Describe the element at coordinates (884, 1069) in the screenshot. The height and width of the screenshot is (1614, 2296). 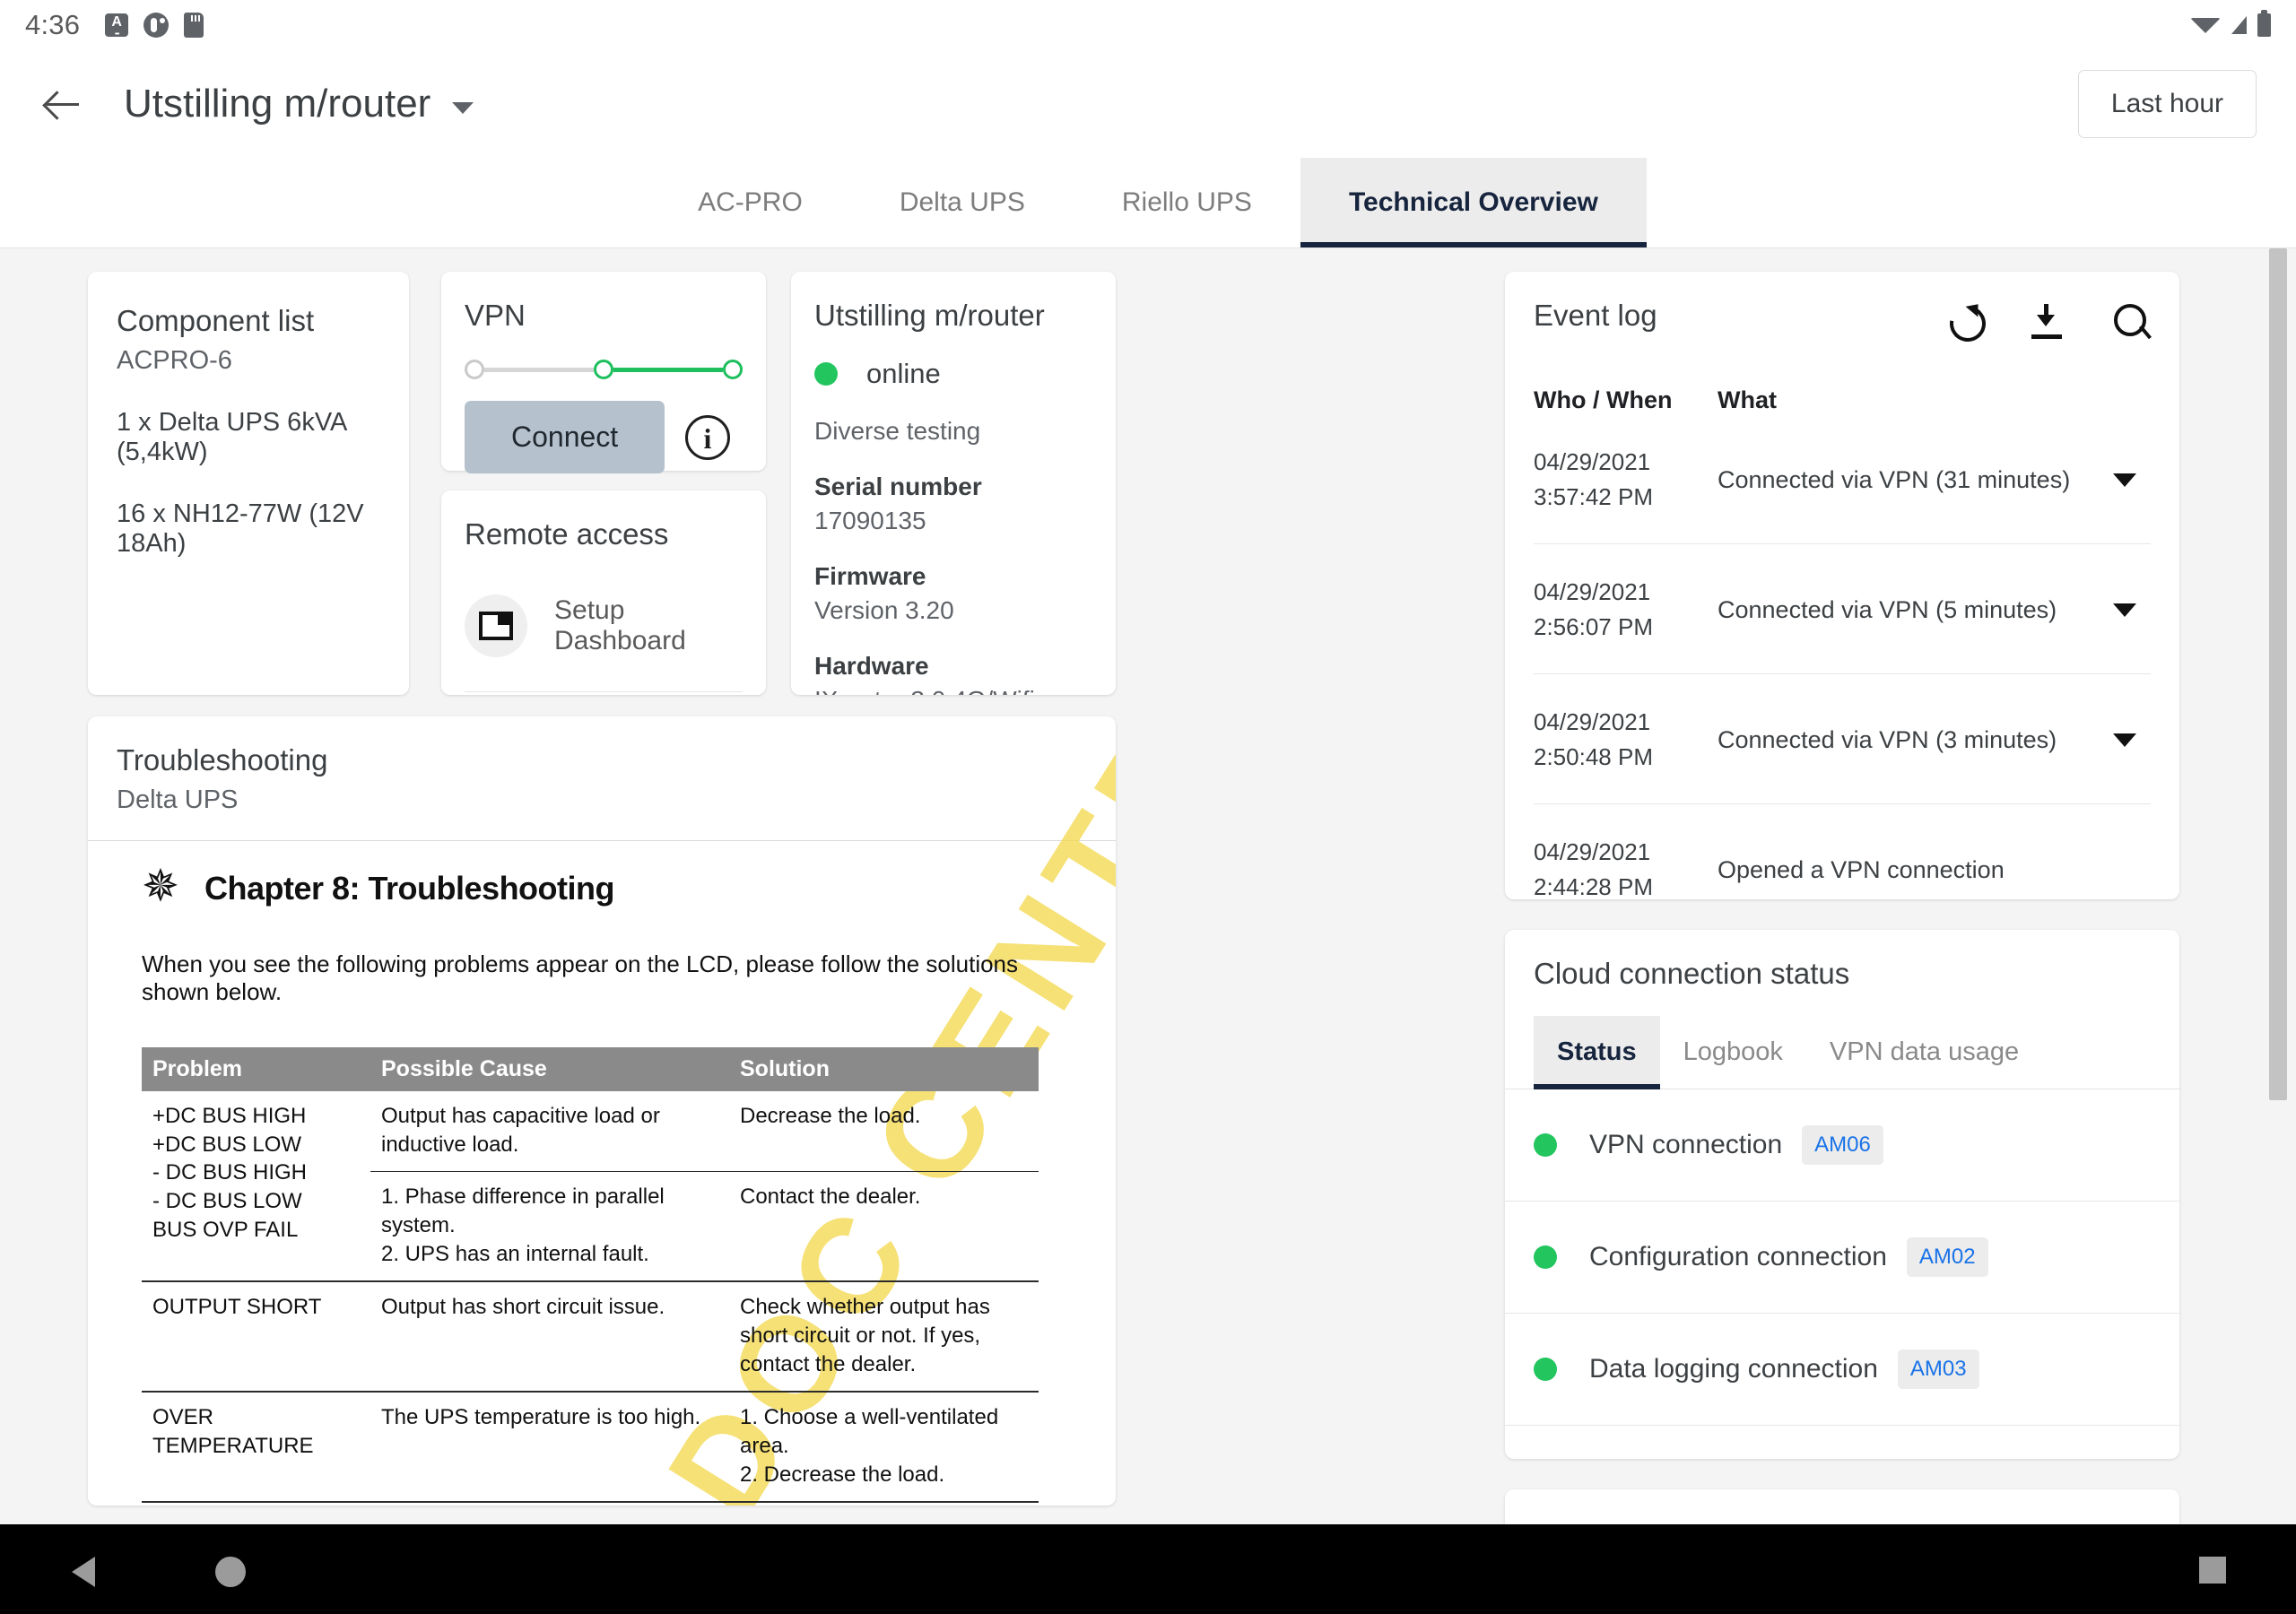
I see `column-header-solution: Solution` at that location.